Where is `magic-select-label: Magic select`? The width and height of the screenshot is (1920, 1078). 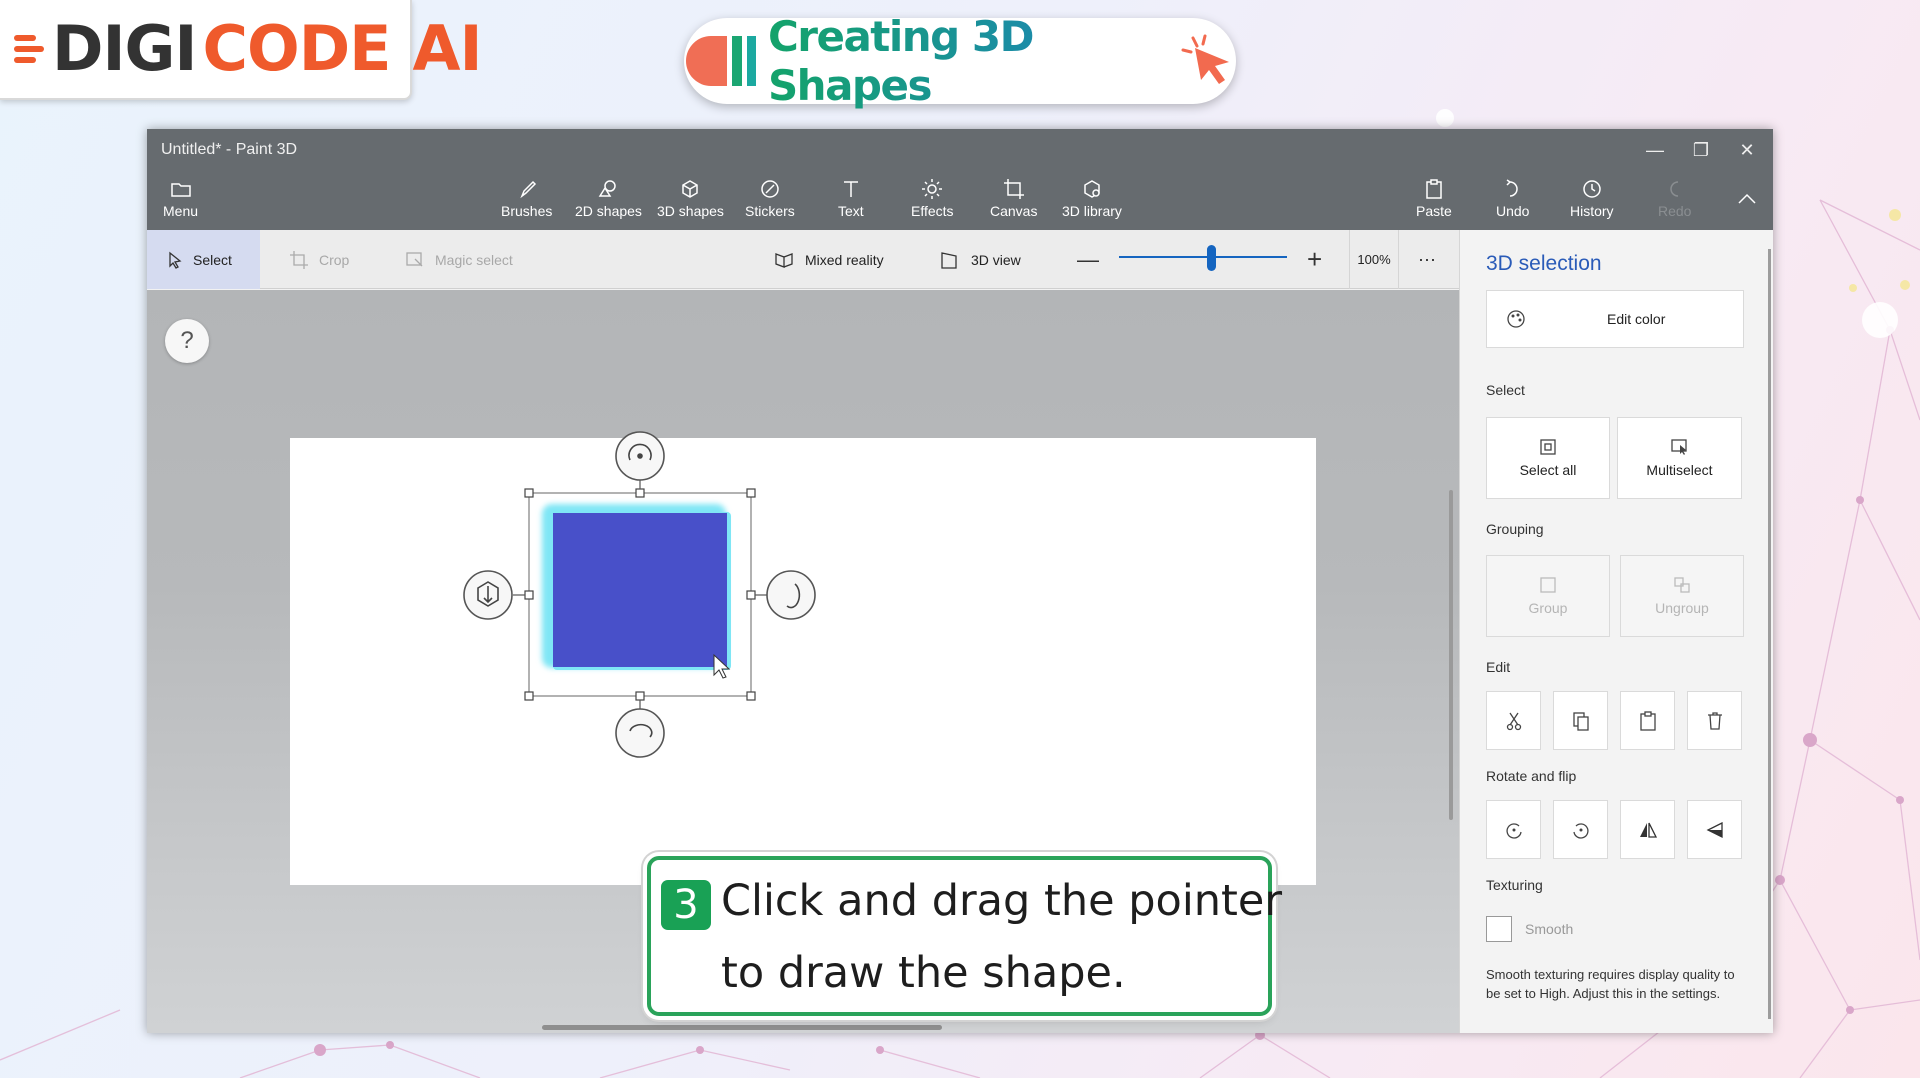 magic-select-label: Magic select is located at coordinates (474, 259).